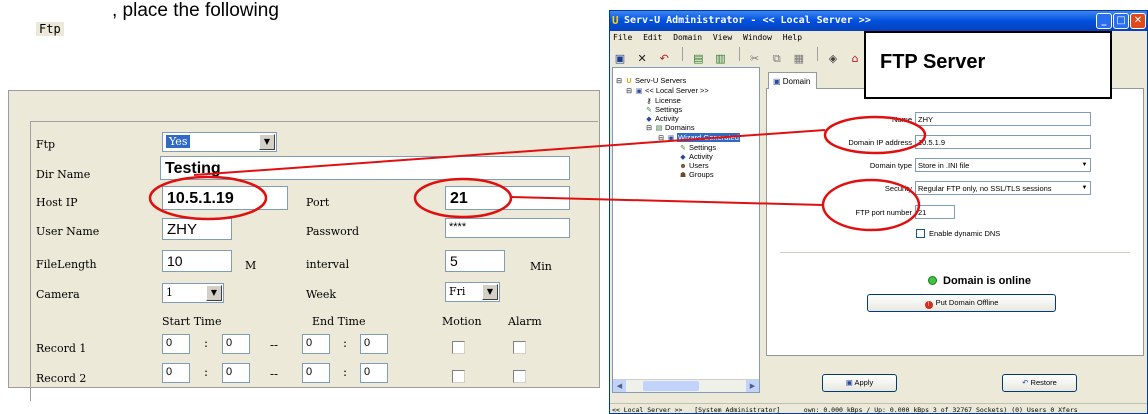 Image resolution: width=1148 pixels, height=414 pixels. Describe the element at coordinates (507, 228) in the screenshot. I see `password-input: ****` at that location.